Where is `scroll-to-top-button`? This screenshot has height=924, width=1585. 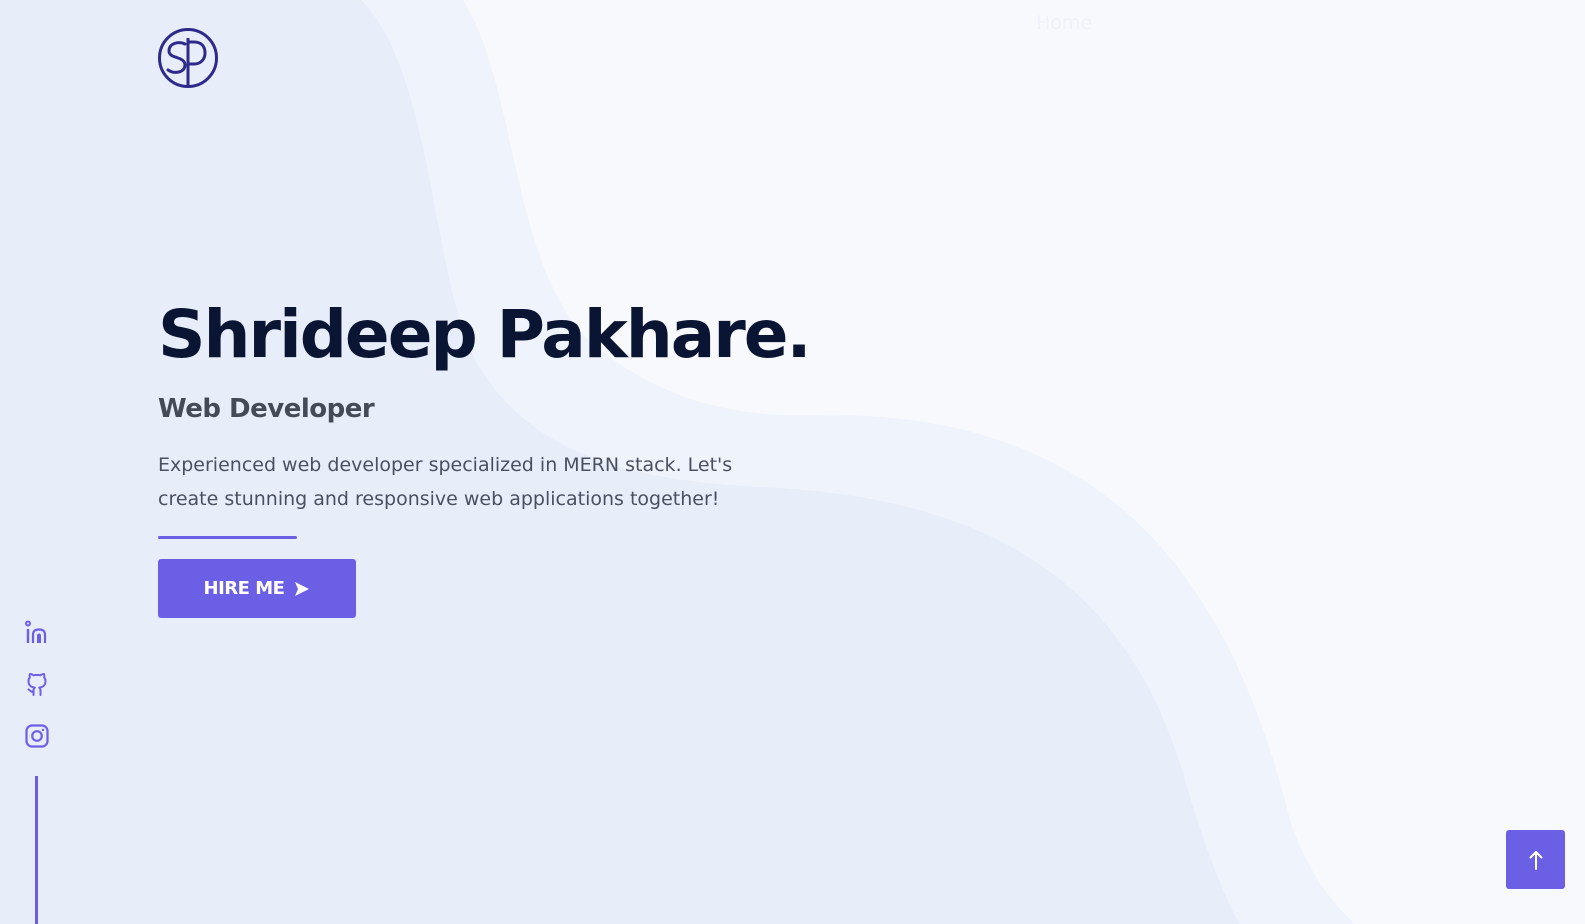
scroll-to-top-button is located at coordinates (1535, 859).